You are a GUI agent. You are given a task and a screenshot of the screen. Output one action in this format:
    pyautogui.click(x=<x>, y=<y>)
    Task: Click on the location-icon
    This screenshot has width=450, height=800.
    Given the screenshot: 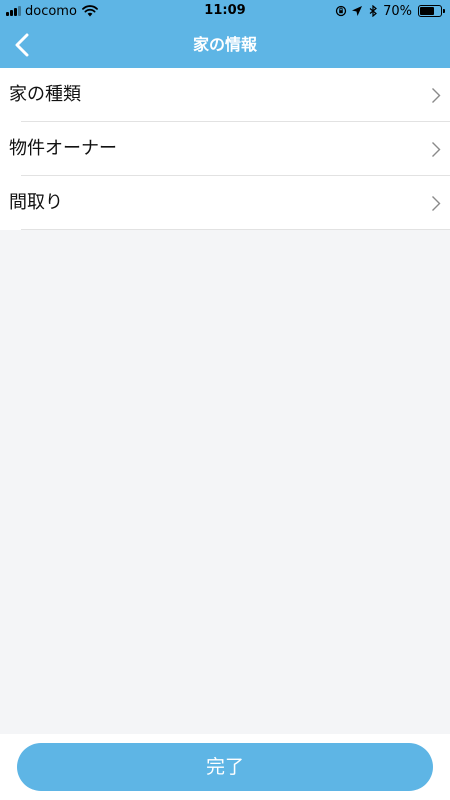 What is the action you would take?
    pyautogui.click(x=357, y=11)
    